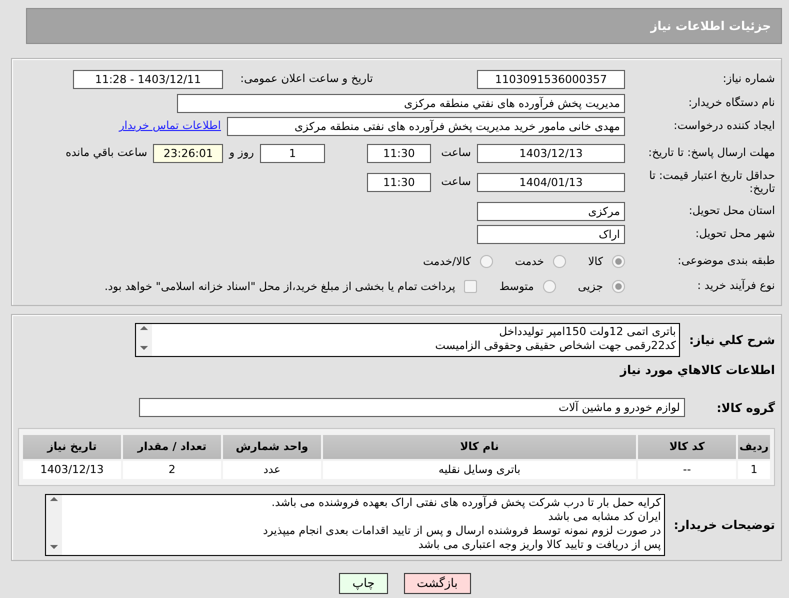 This screenshot has height=598, width=789. What do you see at coordinates (606, 262) in the screenshot?
I see `radio-option: کالا` at bounding box center [606, 262].